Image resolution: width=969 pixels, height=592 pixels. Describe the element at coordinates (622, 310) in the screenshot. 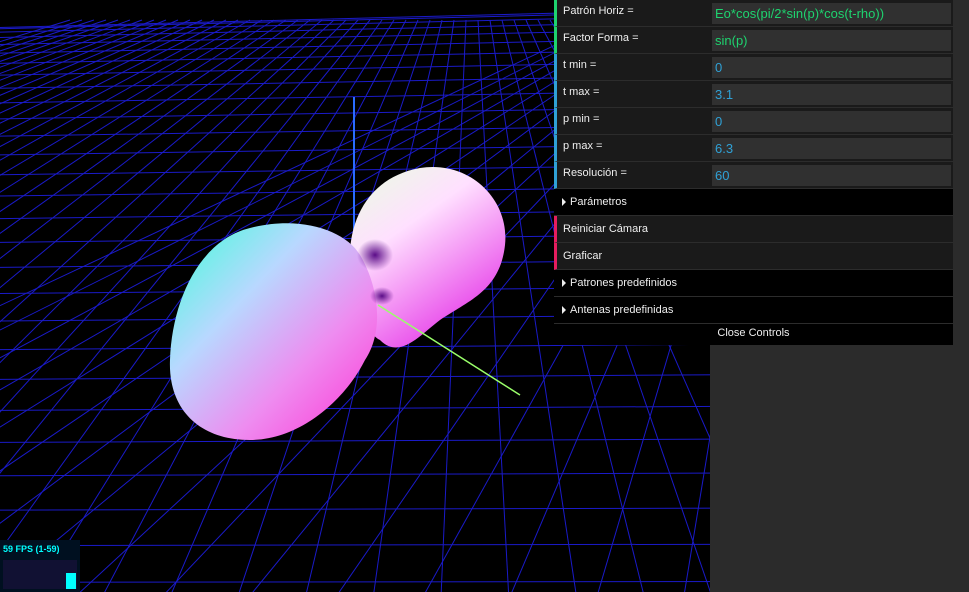

I see `folder-antenas-label: Antenas predefinidas` at that location.